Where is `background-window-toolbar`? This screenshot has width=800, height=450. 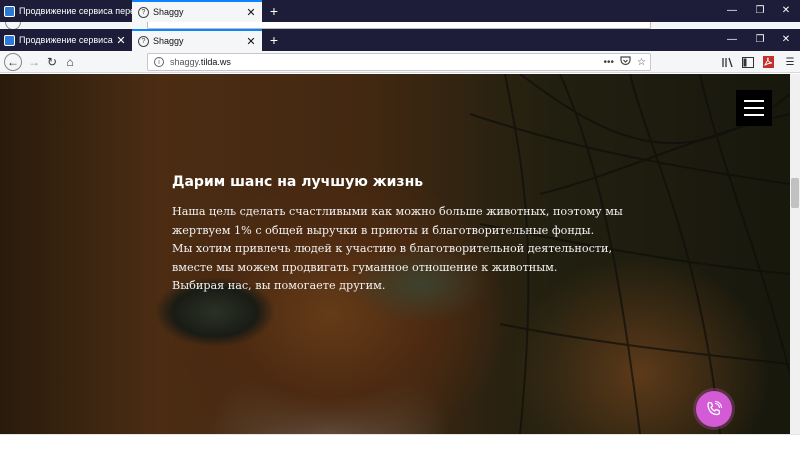 background-window-toolbar is located at coordinates (400, 25).